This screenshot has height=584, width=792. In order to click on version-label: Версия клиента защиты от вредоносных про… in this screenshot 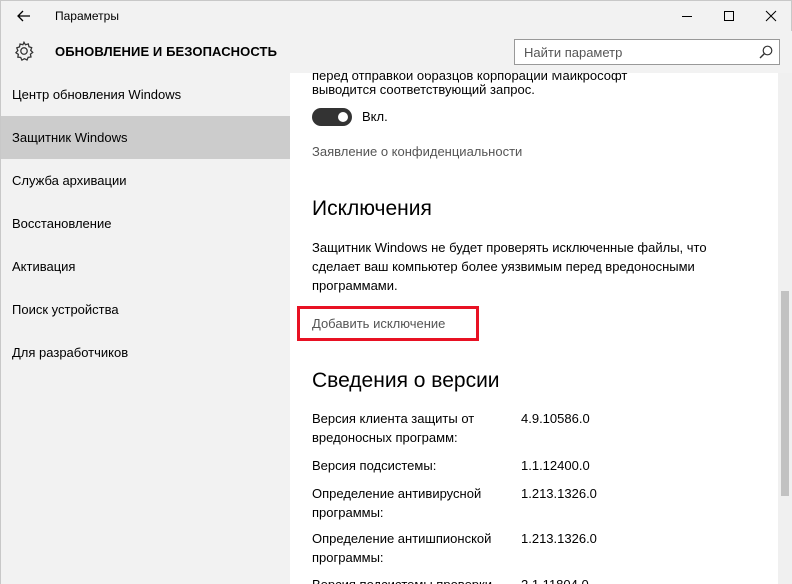, I will do `click(393, 428)`.